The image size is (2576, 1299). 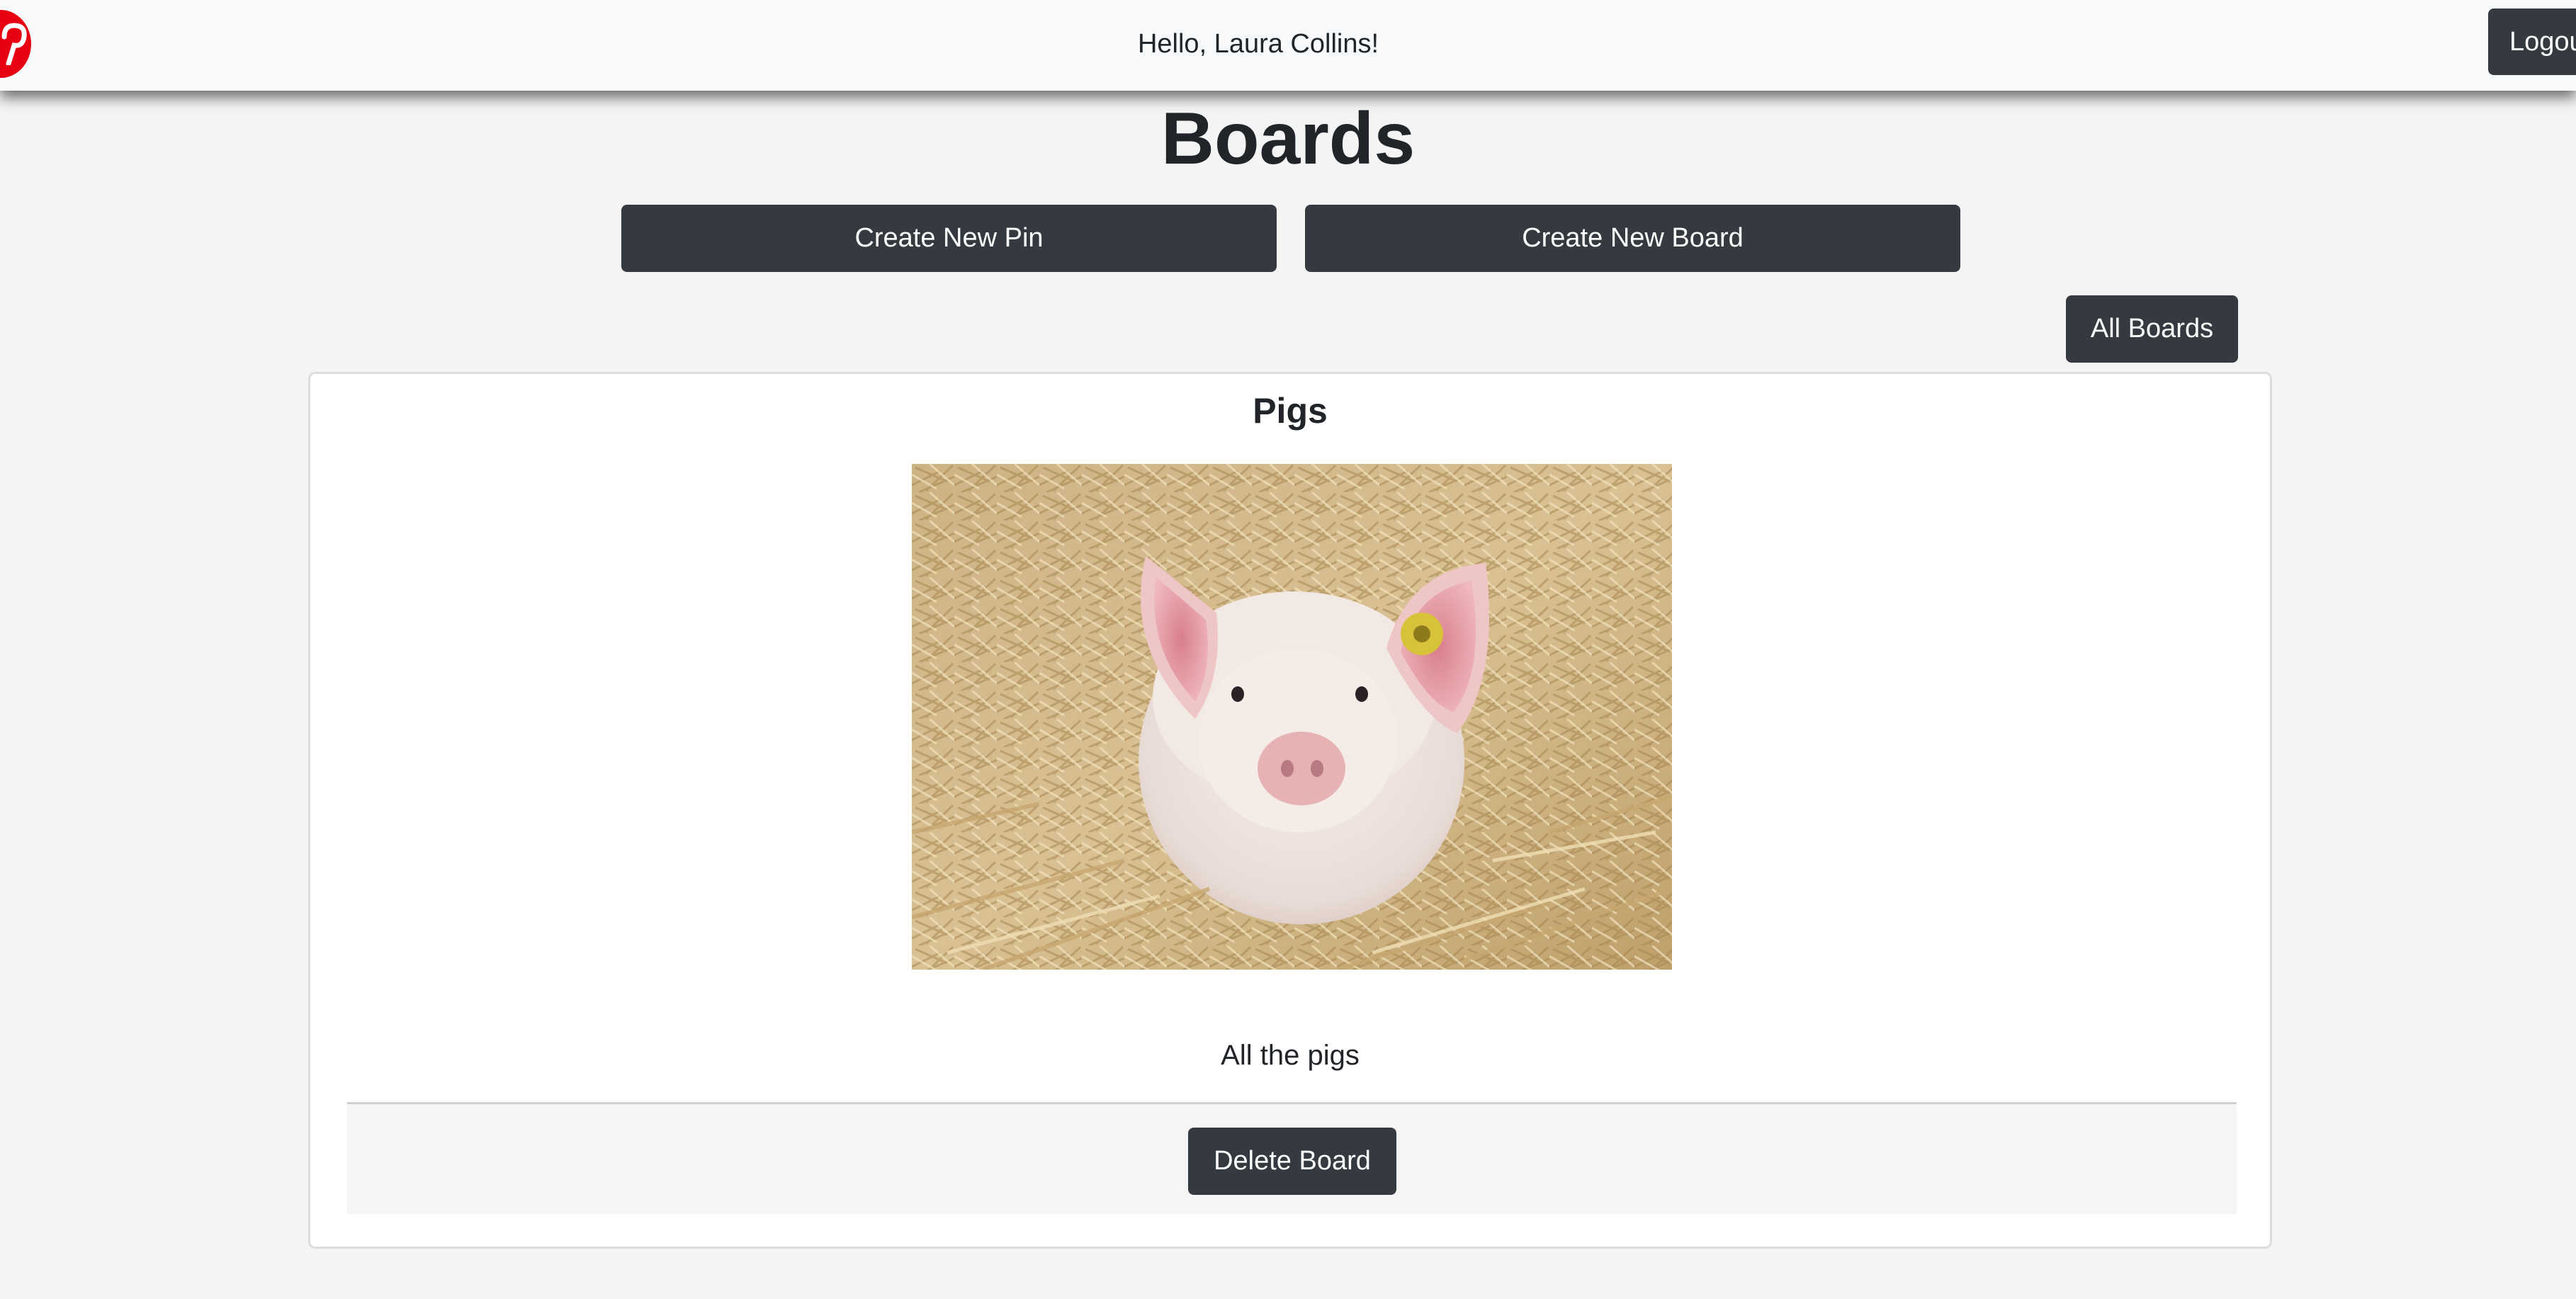 I want to click on page-title: Boards, so click(x=1288, y=139).